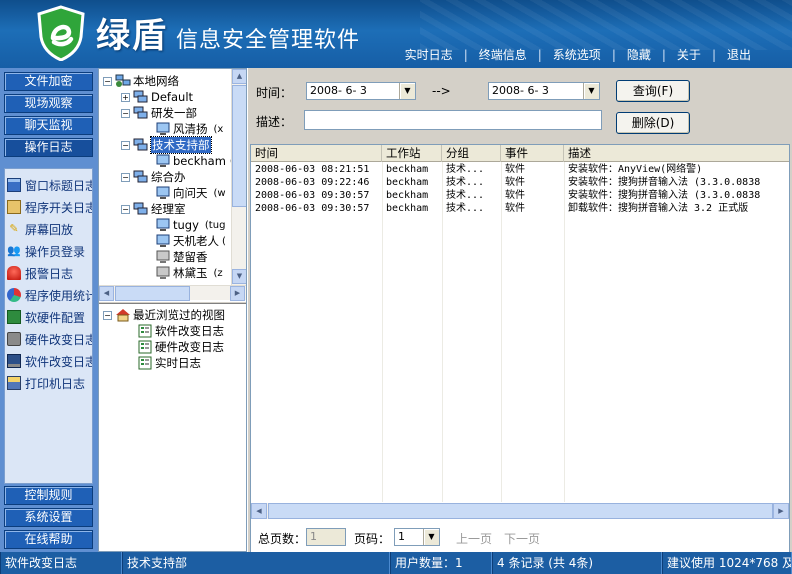 This screenshot has height=574, width=792. What do you see at coordinates (577, 54) in the screenshot?
I see `nav-system-options: 系统选项` at bounding box center [577, 54].